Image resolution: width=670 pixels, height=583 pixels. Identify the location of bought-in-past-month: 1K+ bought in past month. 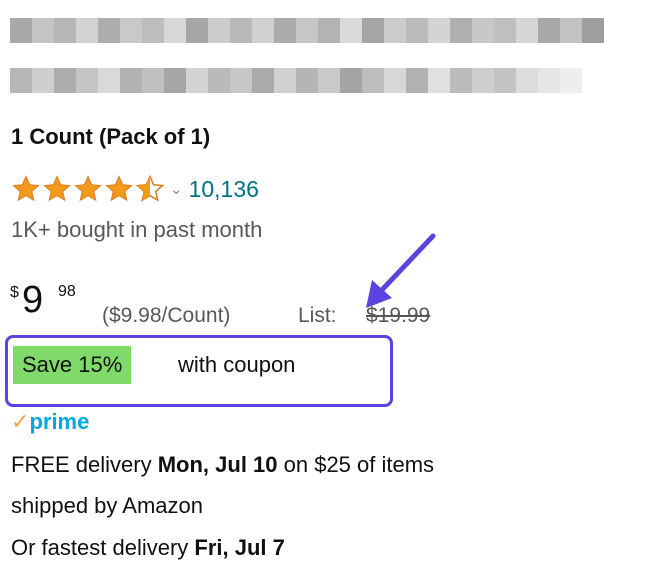
(137, 229).